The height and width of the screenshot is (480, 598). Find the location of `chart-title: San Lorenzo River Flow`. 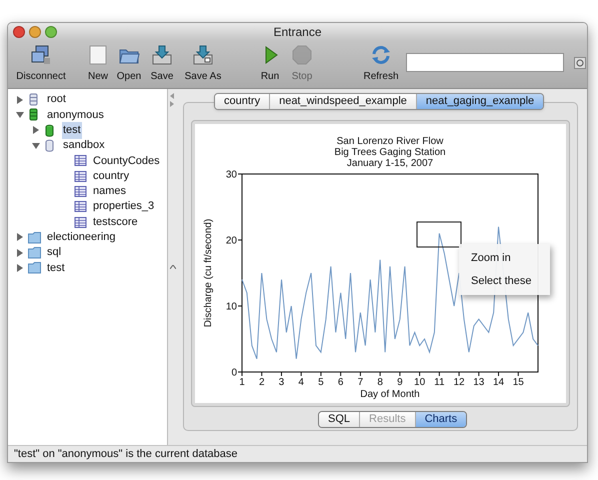

chart-title: San Lorenzo River Flow is located at coordinates (390, 141).